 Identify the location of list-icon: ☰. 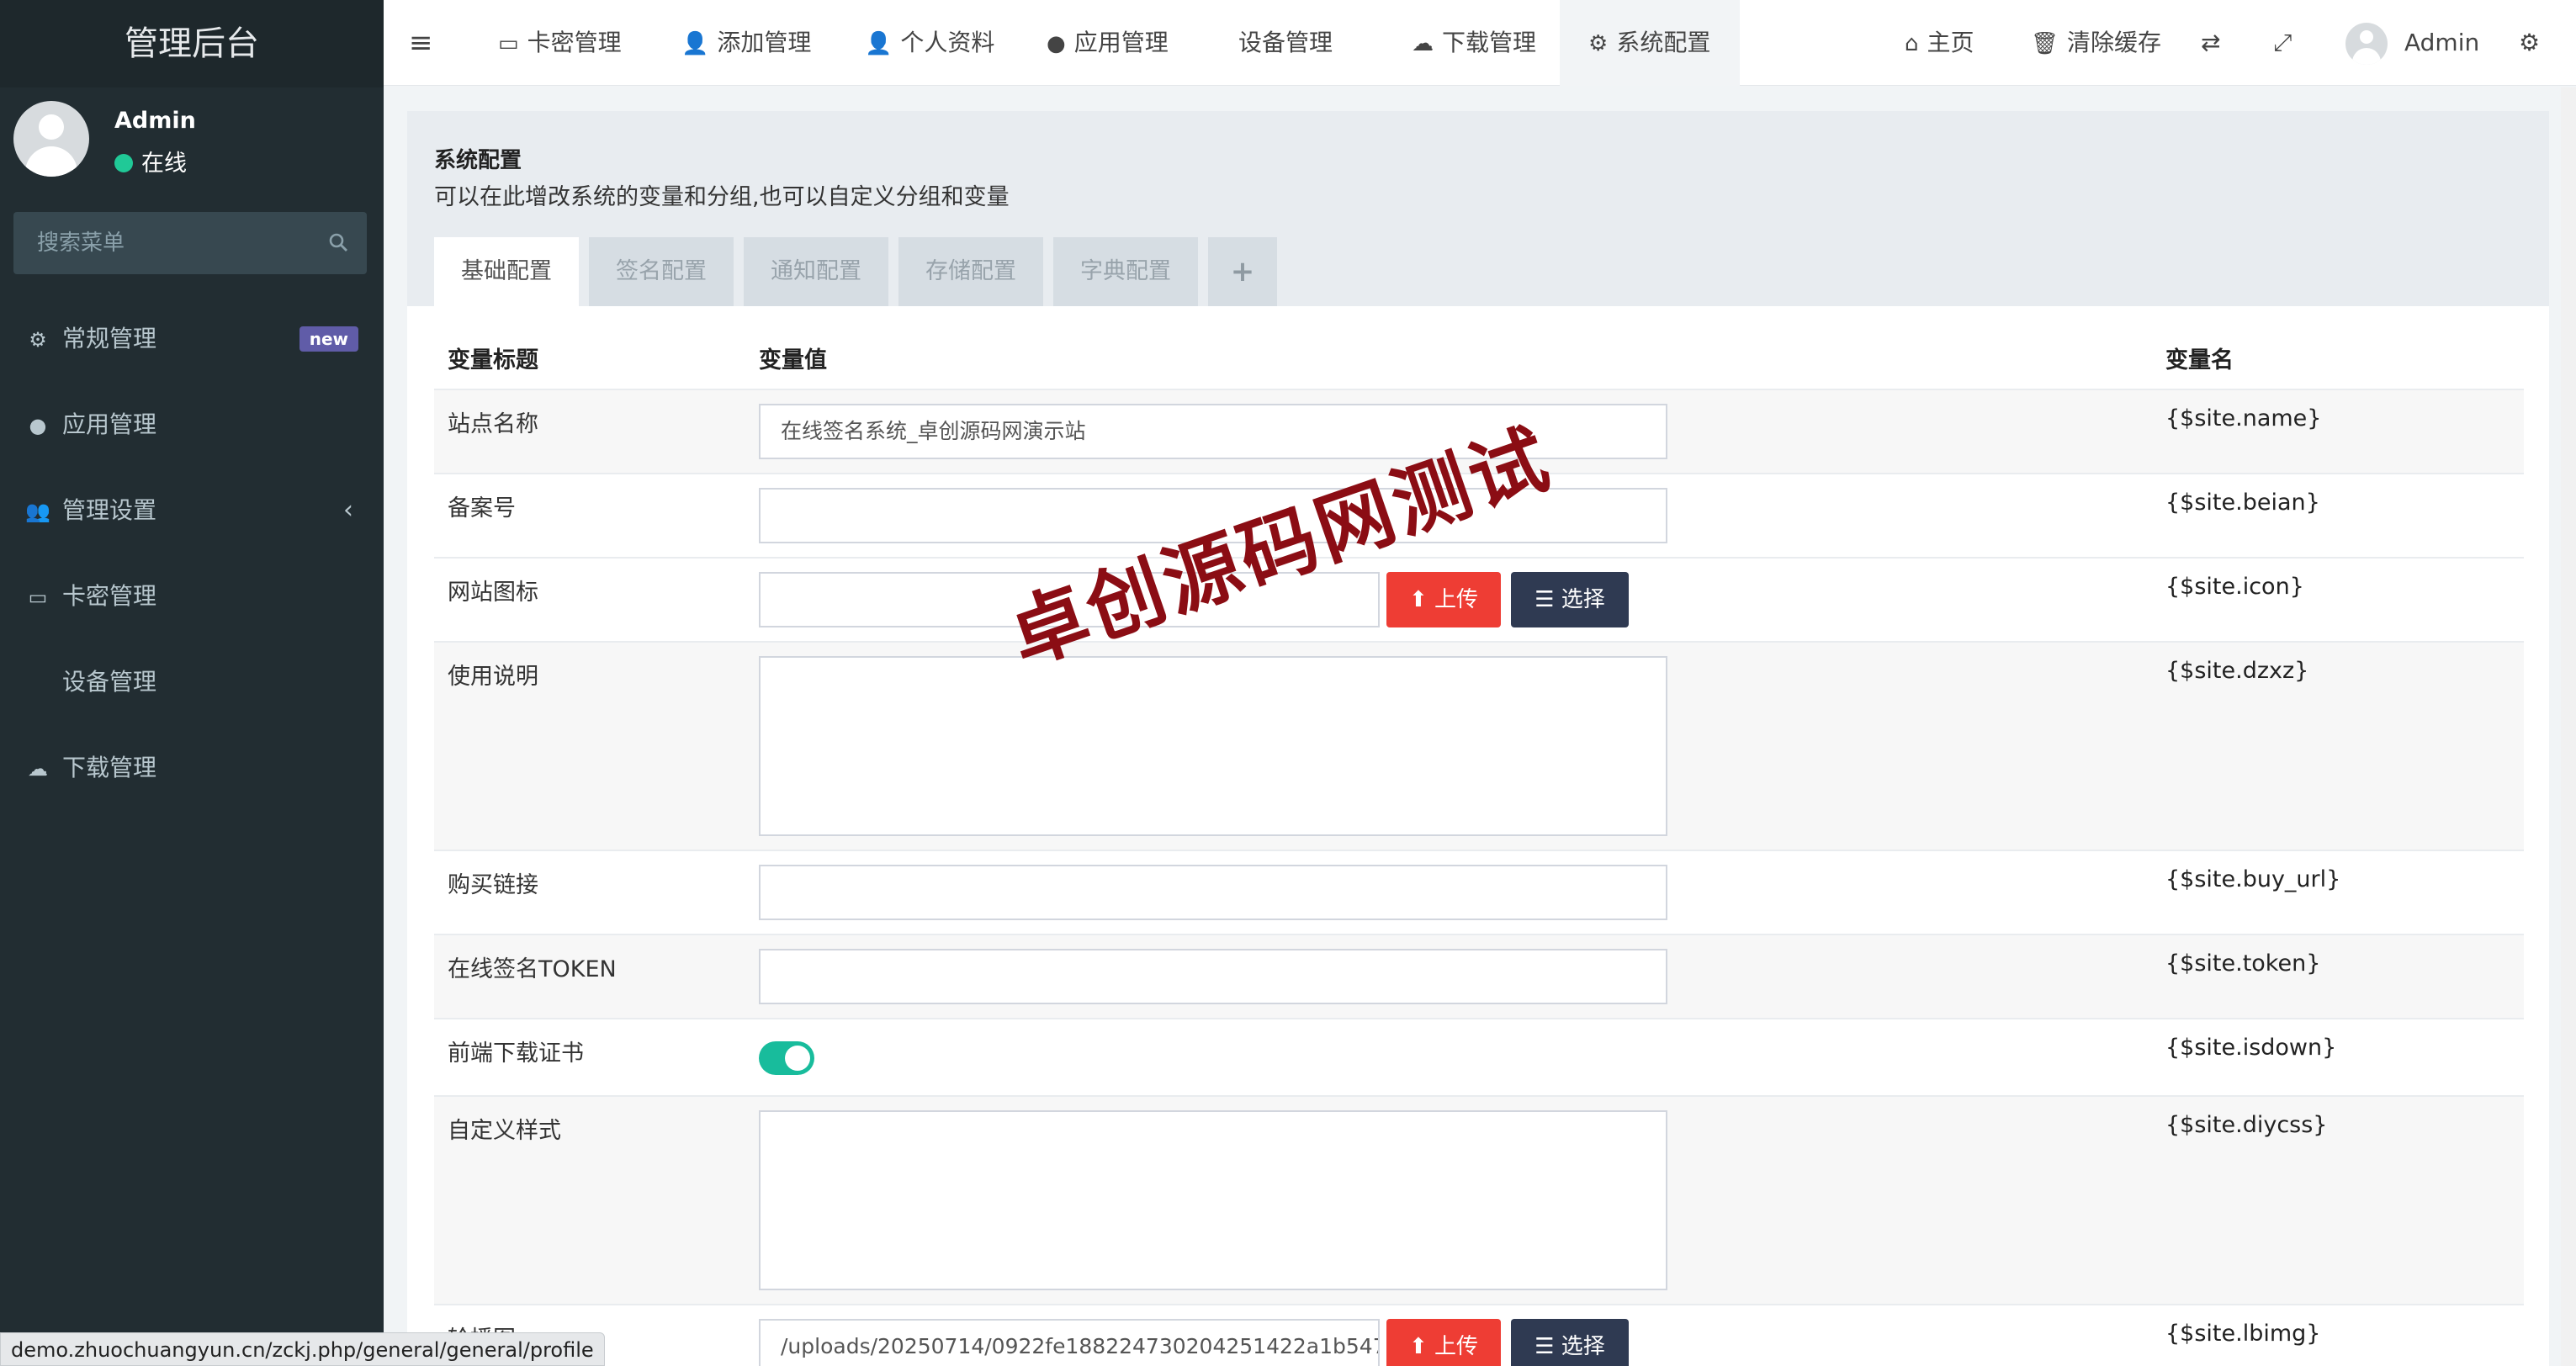
(1547, 599).